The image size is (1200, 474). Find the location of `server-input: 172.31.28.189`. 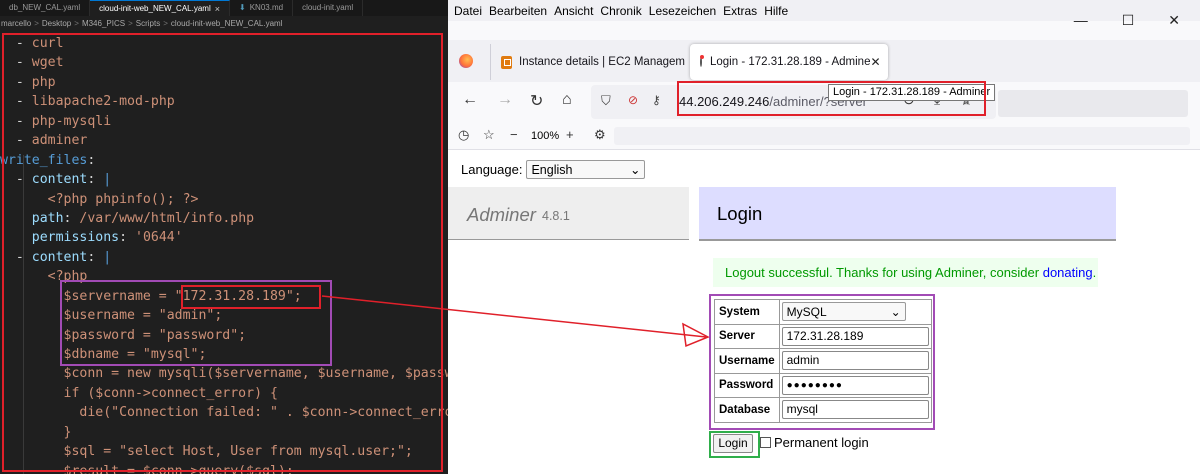

server-input: 172.31.28.189 is located at coordinates (855, 336).